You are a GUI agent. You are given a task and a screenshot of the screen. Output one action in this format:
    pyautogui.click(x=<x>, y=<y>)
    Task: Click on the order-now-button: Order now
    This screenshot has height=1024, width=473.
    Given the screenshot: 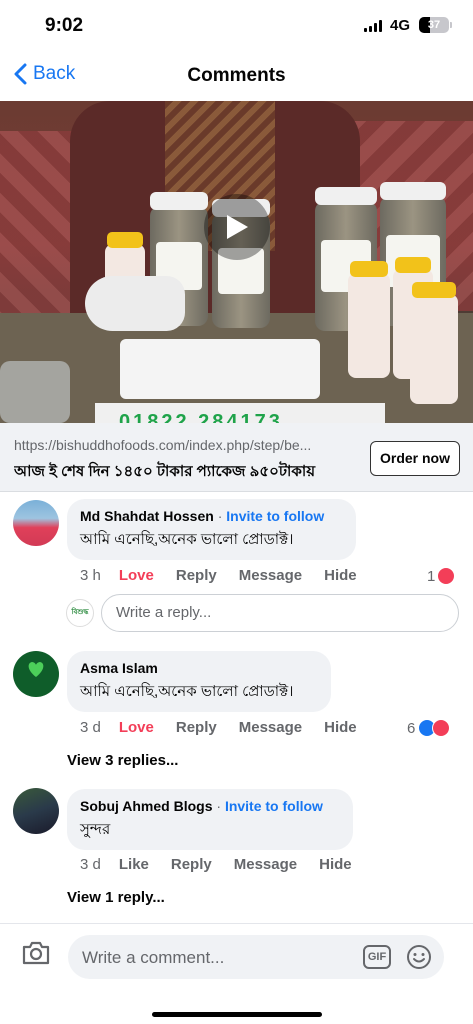 What is the action you would take?
    pyautogui.click(x=415, y=458)
    